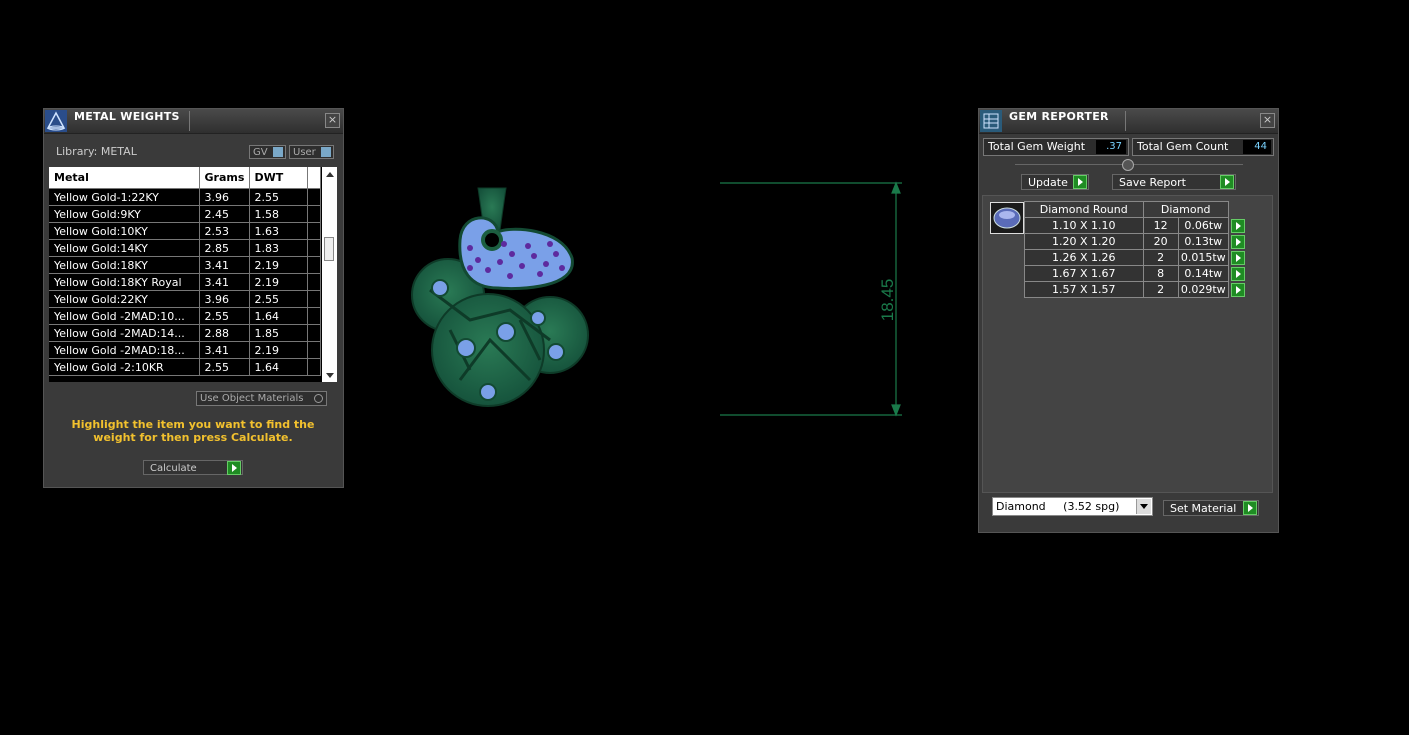 The image size is (1409, 735). I want to click on gem-weight-cell: 0.14tw, so click(1203, 273).